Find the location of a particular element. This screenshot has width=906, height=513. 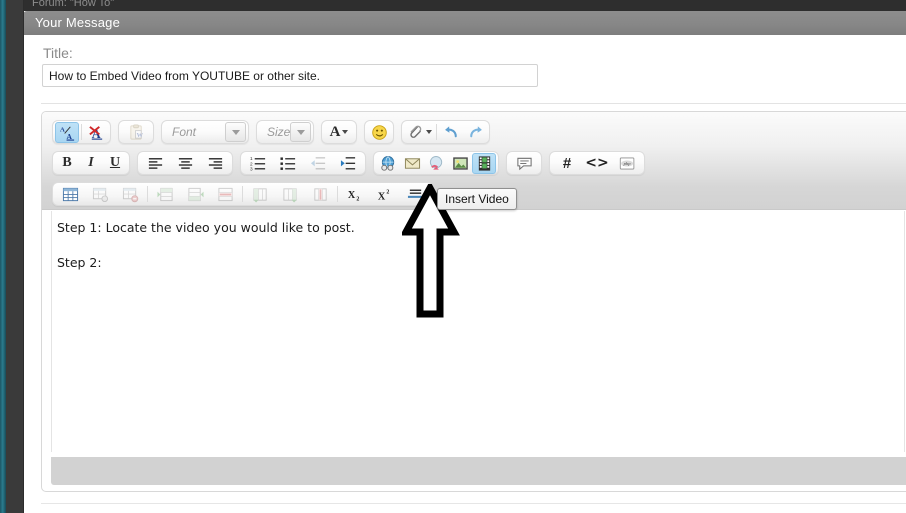

align-group is located at coordinates (185, 163).